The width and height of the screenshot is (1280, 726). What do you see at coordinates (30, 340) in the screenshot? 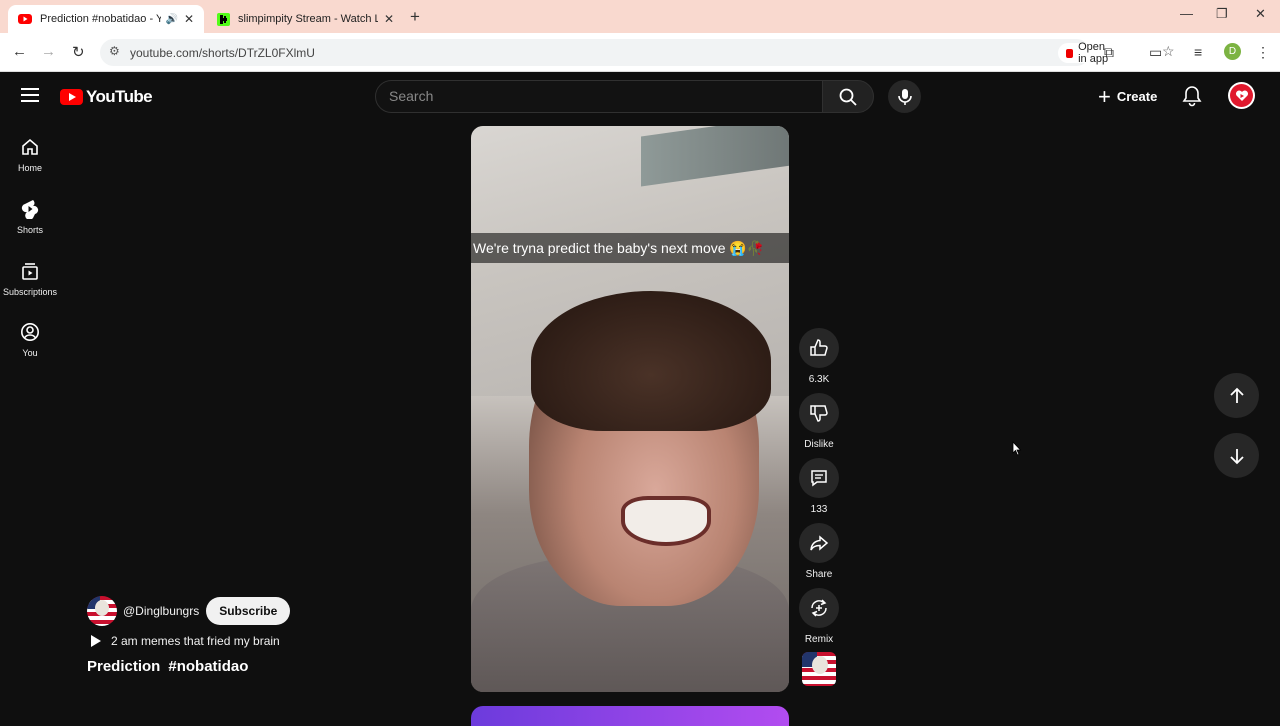
I see `guide-you: You` at bounding box center [30, 340].